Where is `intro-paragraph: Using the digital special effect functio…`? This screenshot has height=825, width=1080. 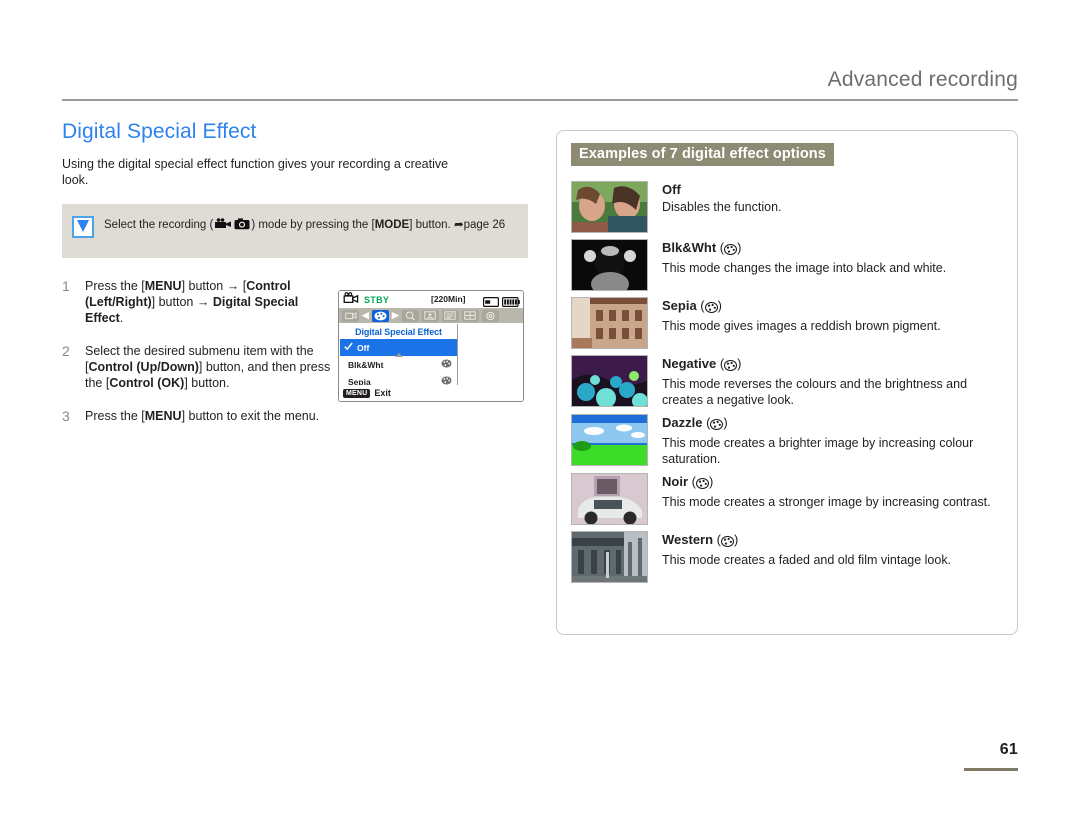
intro-paragraph: Using the digital special effect functio… is located at coordinates (255, 172).